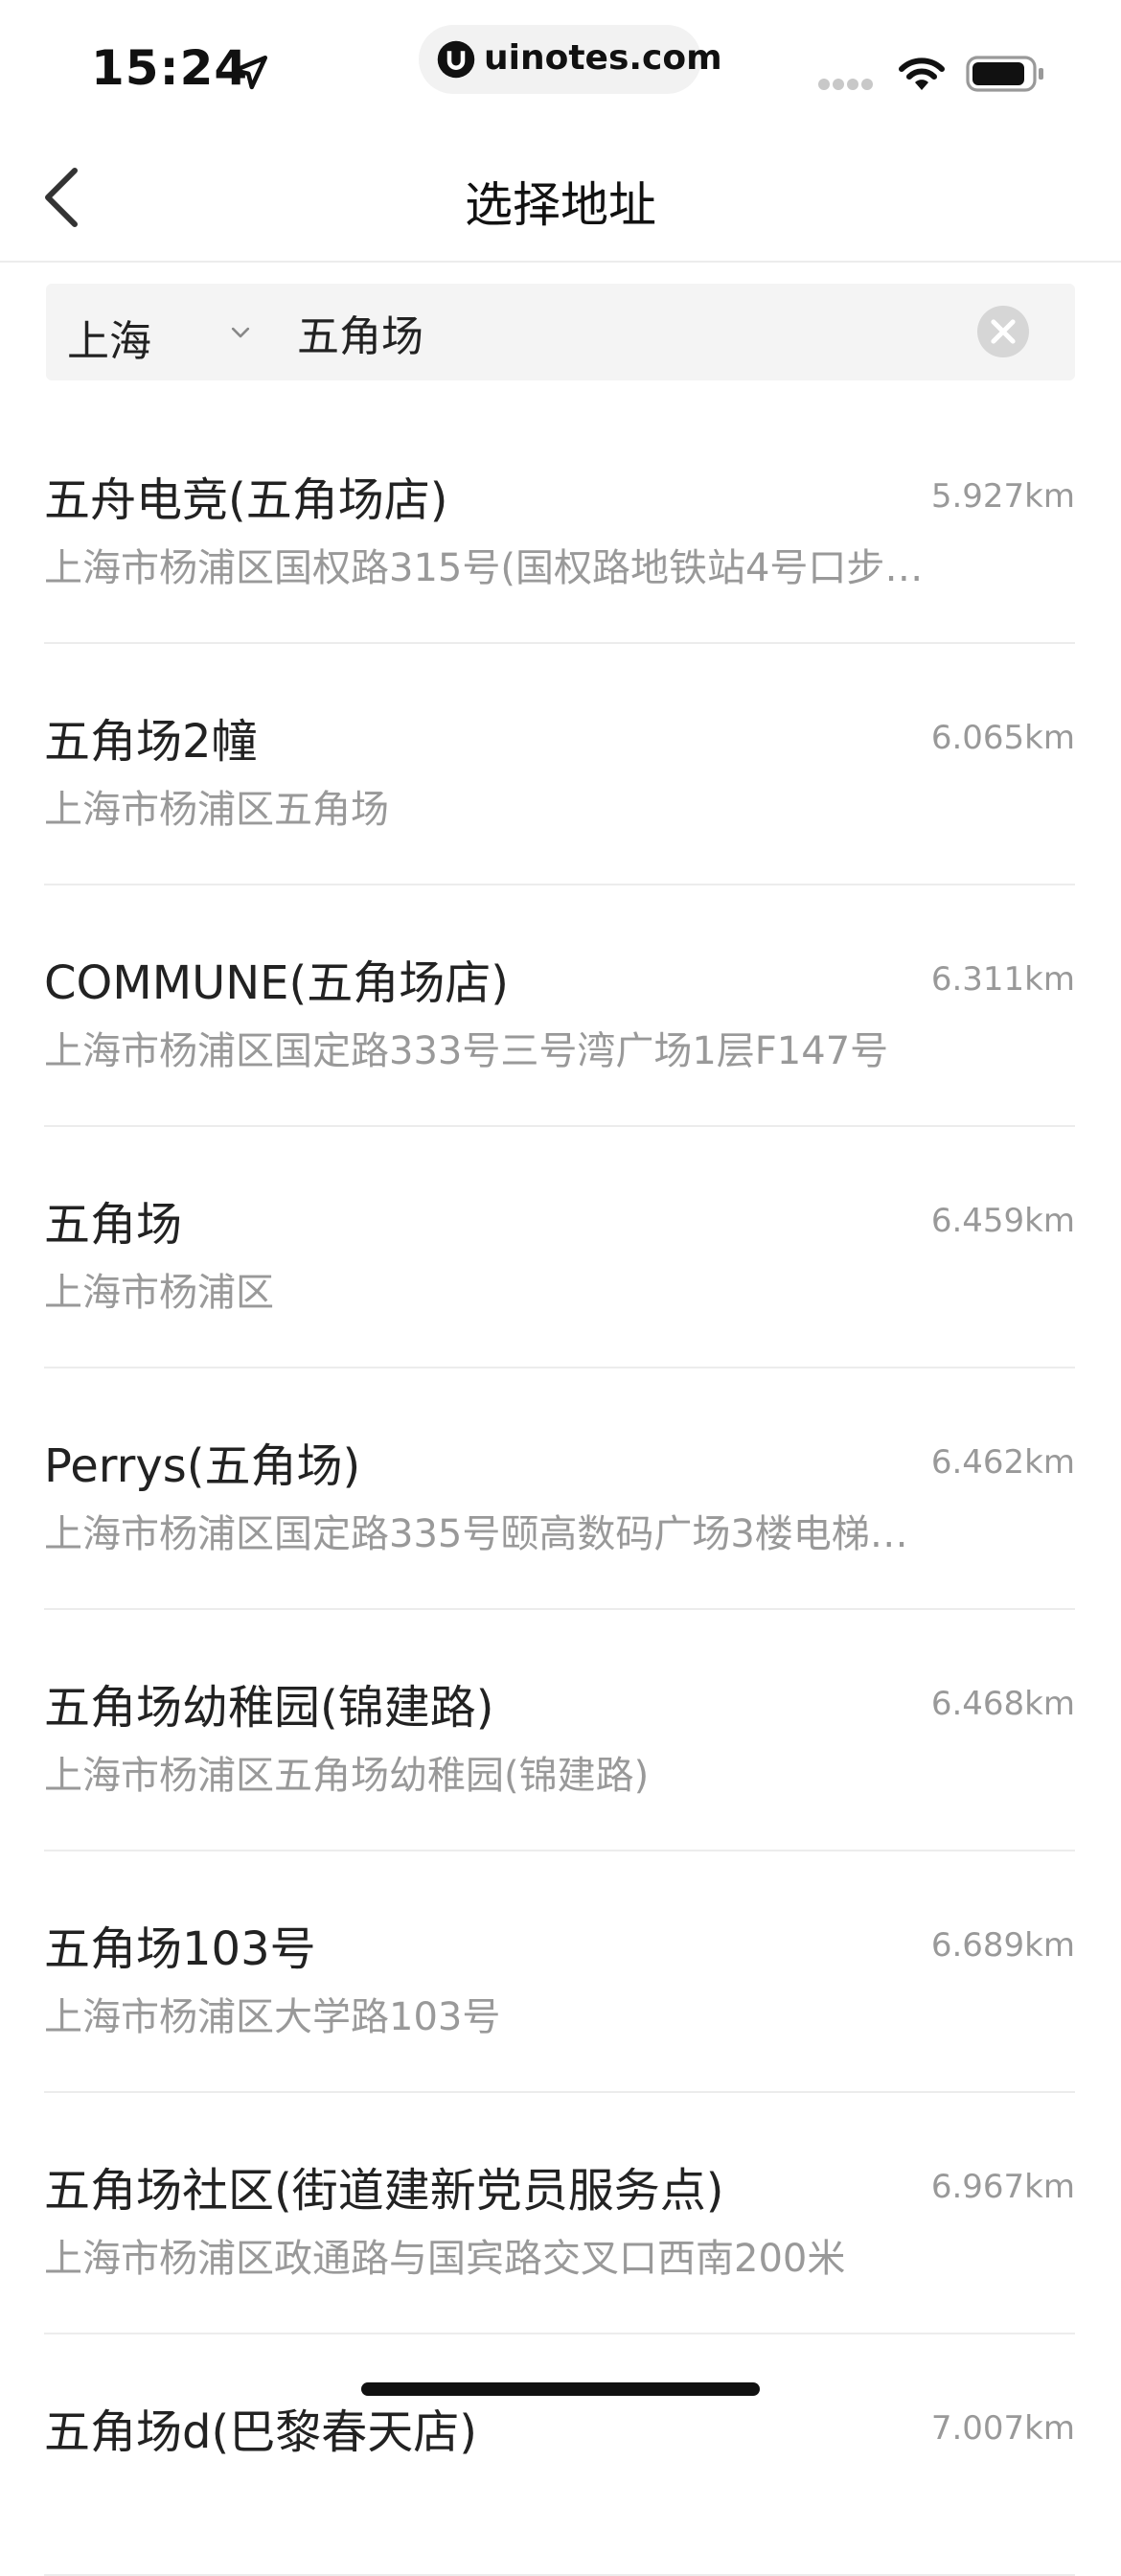 The height and width of the screenshot is (2576, 1121). I want to click on search-bar: 上海, so click(560, 332).